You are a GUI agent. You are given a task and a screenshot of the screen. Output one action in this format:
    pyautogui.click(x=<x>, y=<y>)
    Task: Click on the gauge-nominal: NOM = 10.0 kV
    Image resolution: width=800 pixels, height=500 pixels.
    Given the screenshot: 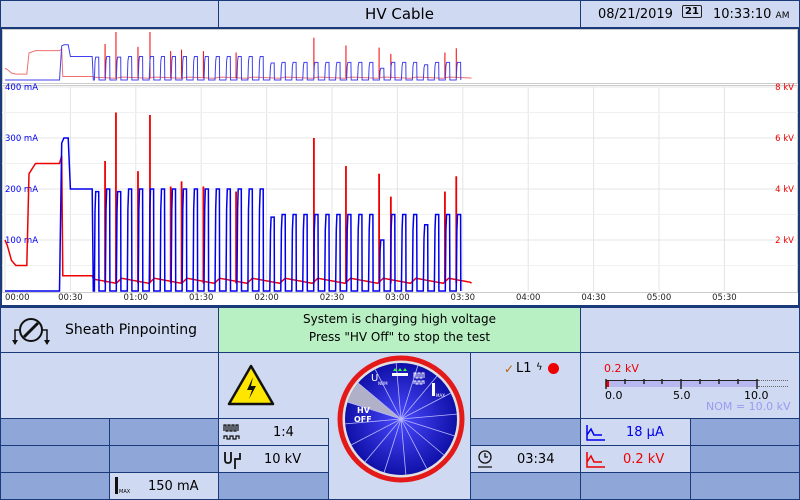 What is the action you would take?
    pyautogui.click(x=748, y=406)
    